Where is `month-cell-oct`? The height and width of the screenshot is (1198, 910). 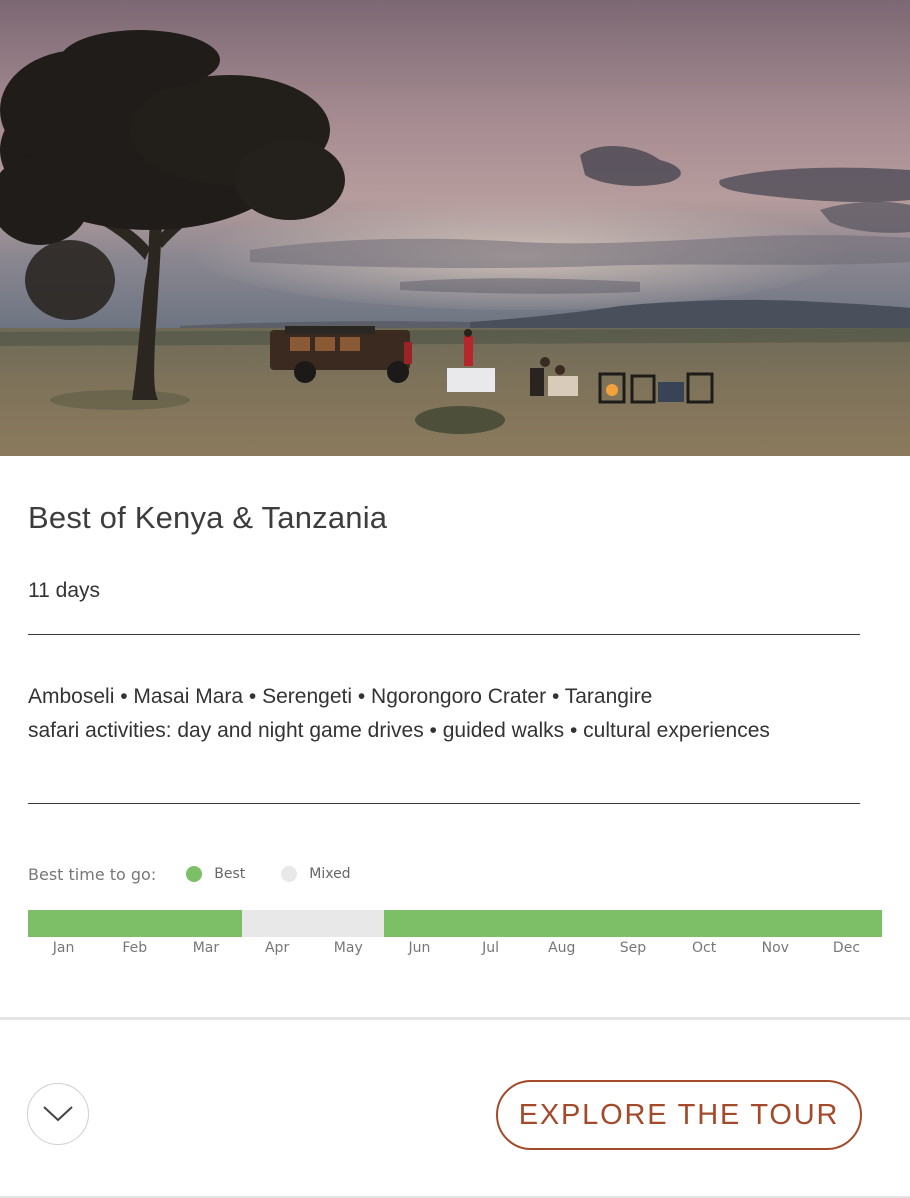
month-cell-oct is located at coordinates (704, 923).